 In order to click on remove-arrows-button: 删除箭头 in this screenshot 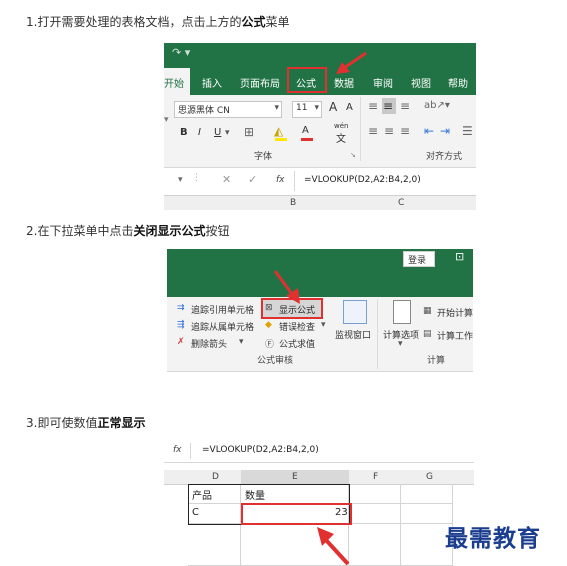, I will do `click(209, 343)`.